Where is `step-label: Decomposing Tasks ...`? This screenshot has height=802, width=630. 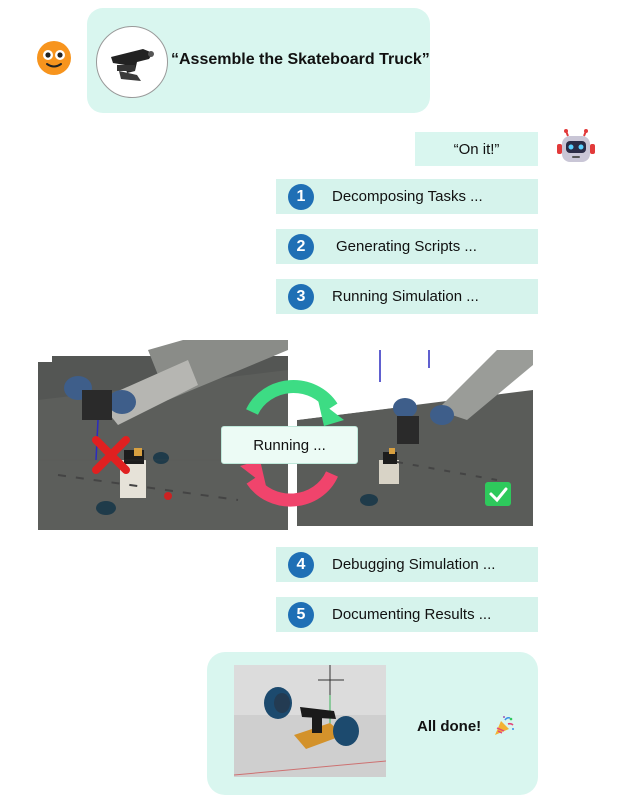 step-label: Decomposing Tasks ... is located at coordinates (407, 196).